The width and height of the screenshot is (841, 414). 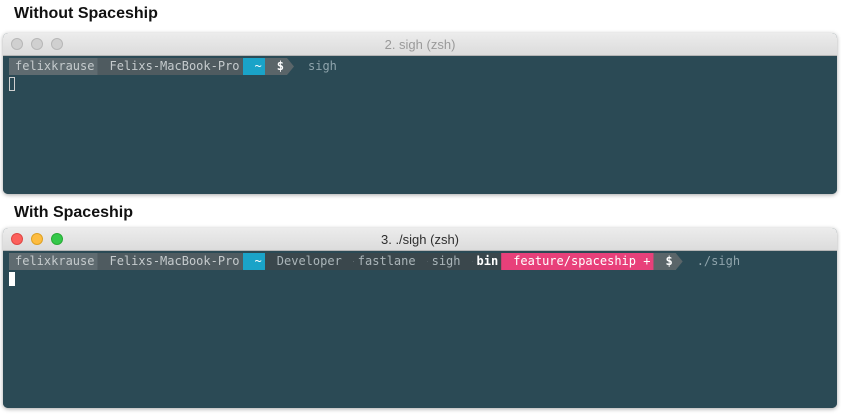 I want to click on command-text: sigh, so click(x=322, y=66).